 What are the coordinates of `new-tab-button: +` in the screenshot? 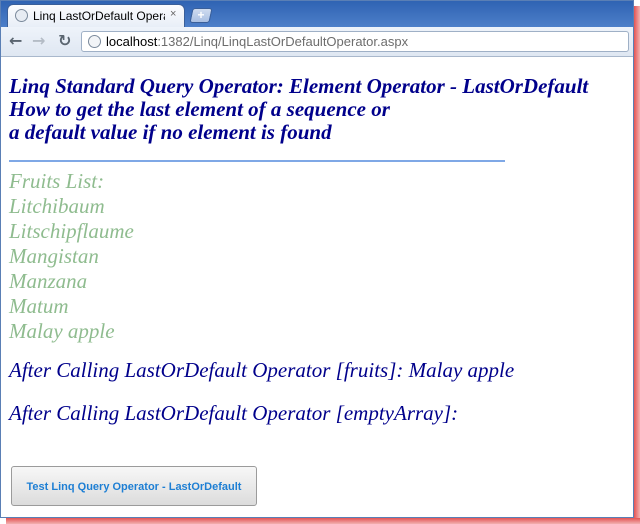 It's located at (201, 15).